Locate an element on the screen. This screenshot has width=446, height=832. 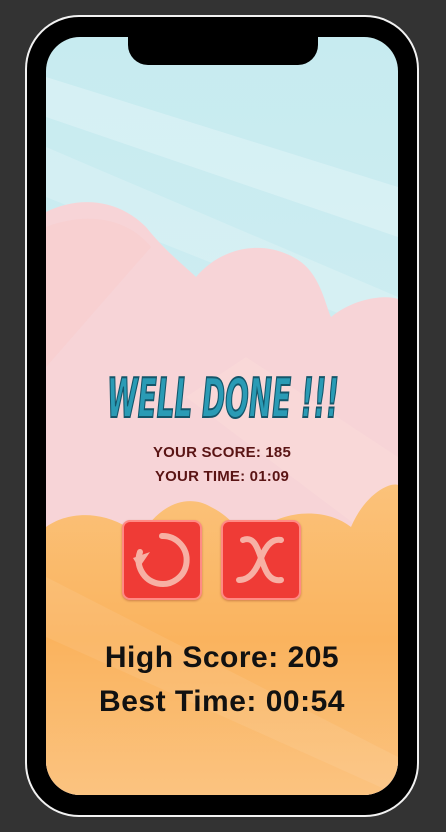
high-score-text: High Score: 205 is located at coordinates (222, 657).